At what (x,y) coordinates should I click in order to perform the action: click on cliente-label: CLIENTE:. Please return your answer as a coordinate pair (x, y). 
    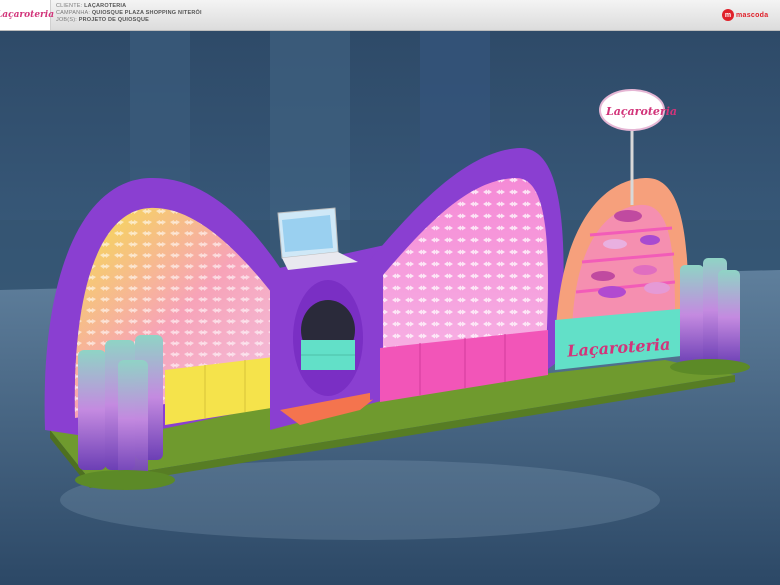
    Looking at the image, I should click on (69, 6).